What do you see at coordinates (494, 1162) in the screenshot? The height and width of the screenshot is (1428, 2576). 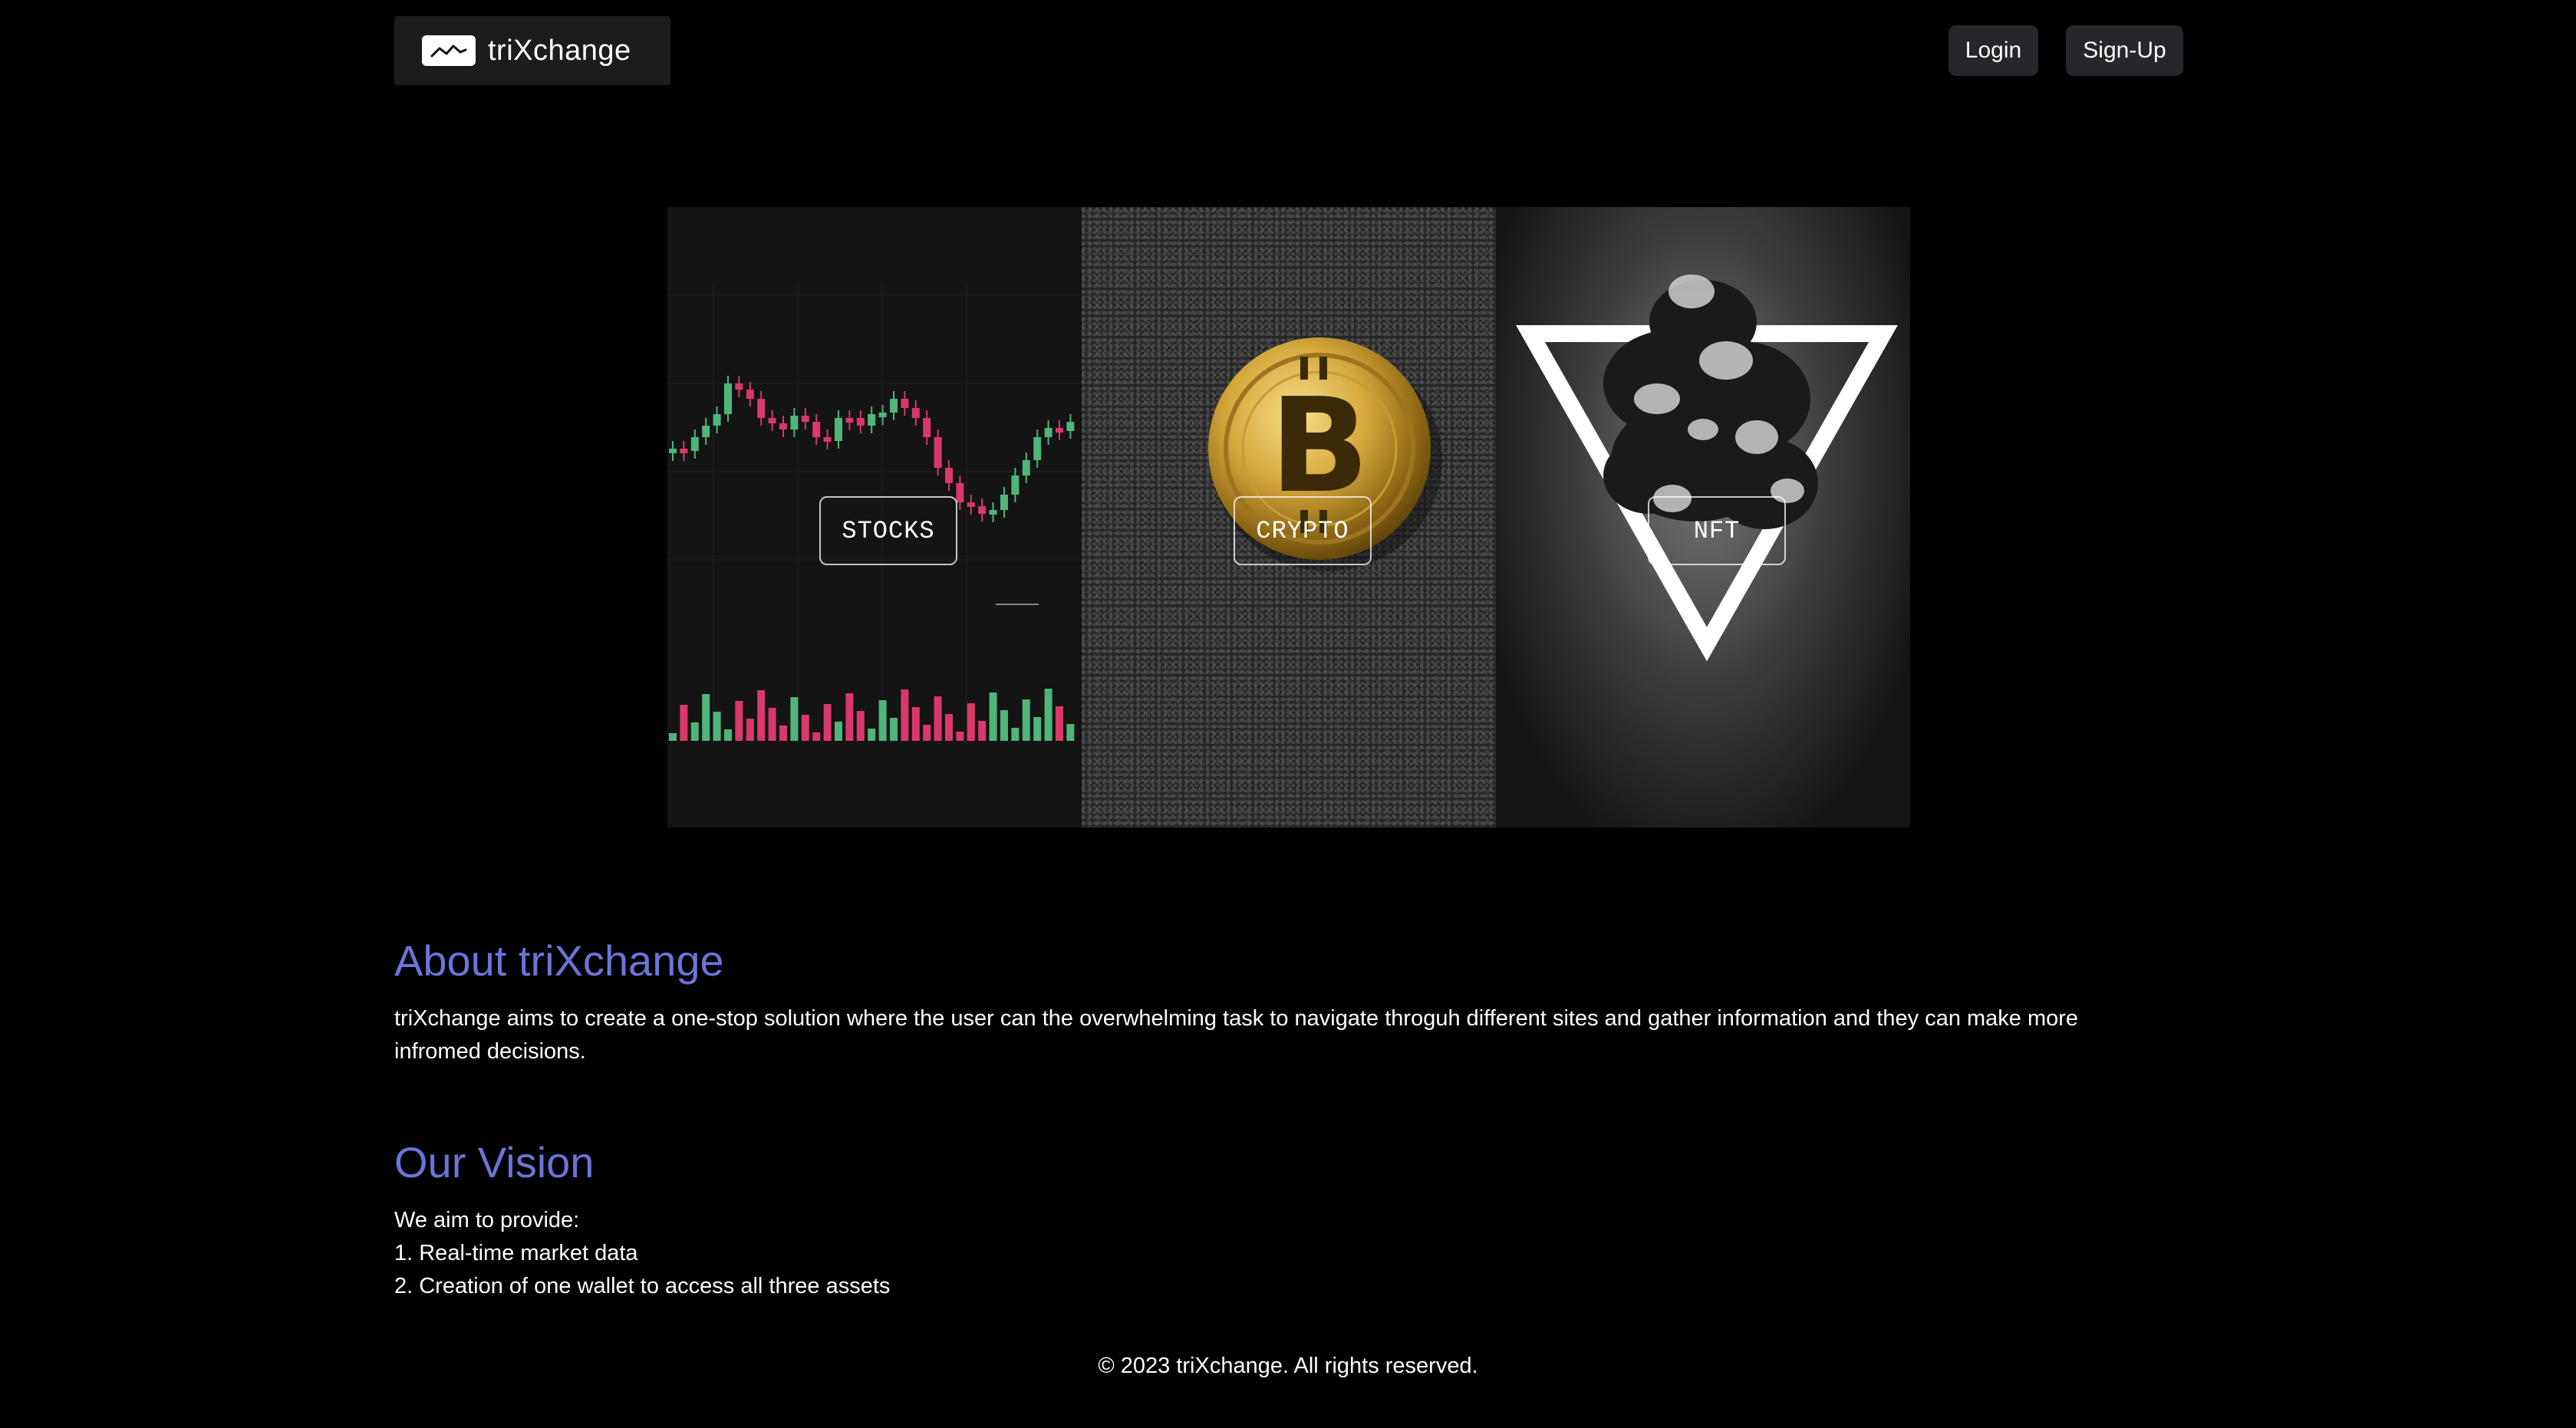 I see `vision-title: Our Vision` at bounding box center [494, 1162].